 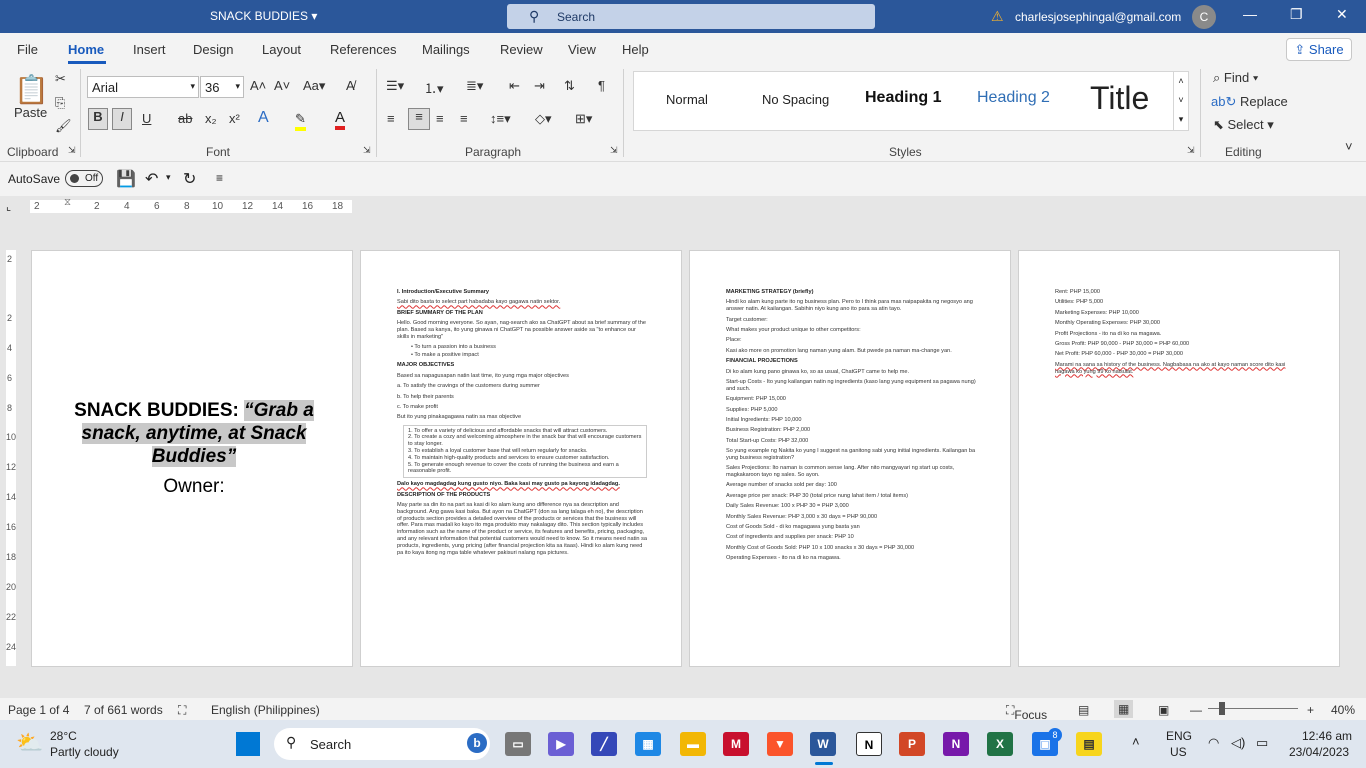 I want to click on redo-icon: ↻, so click(x=189, y=179).